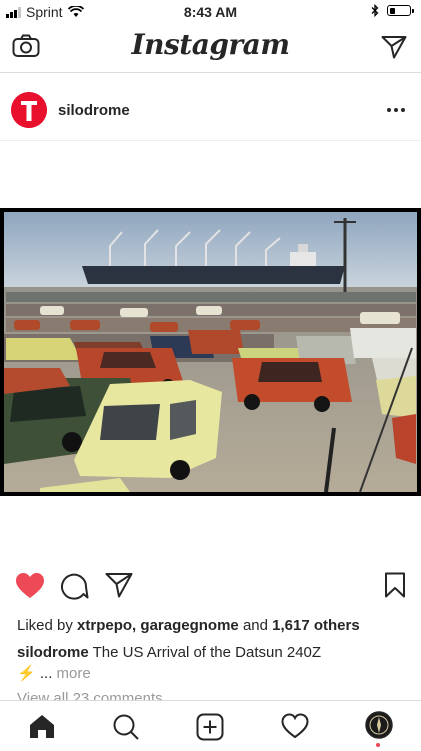  I want to click on new-post-icon, so click(210, 727).